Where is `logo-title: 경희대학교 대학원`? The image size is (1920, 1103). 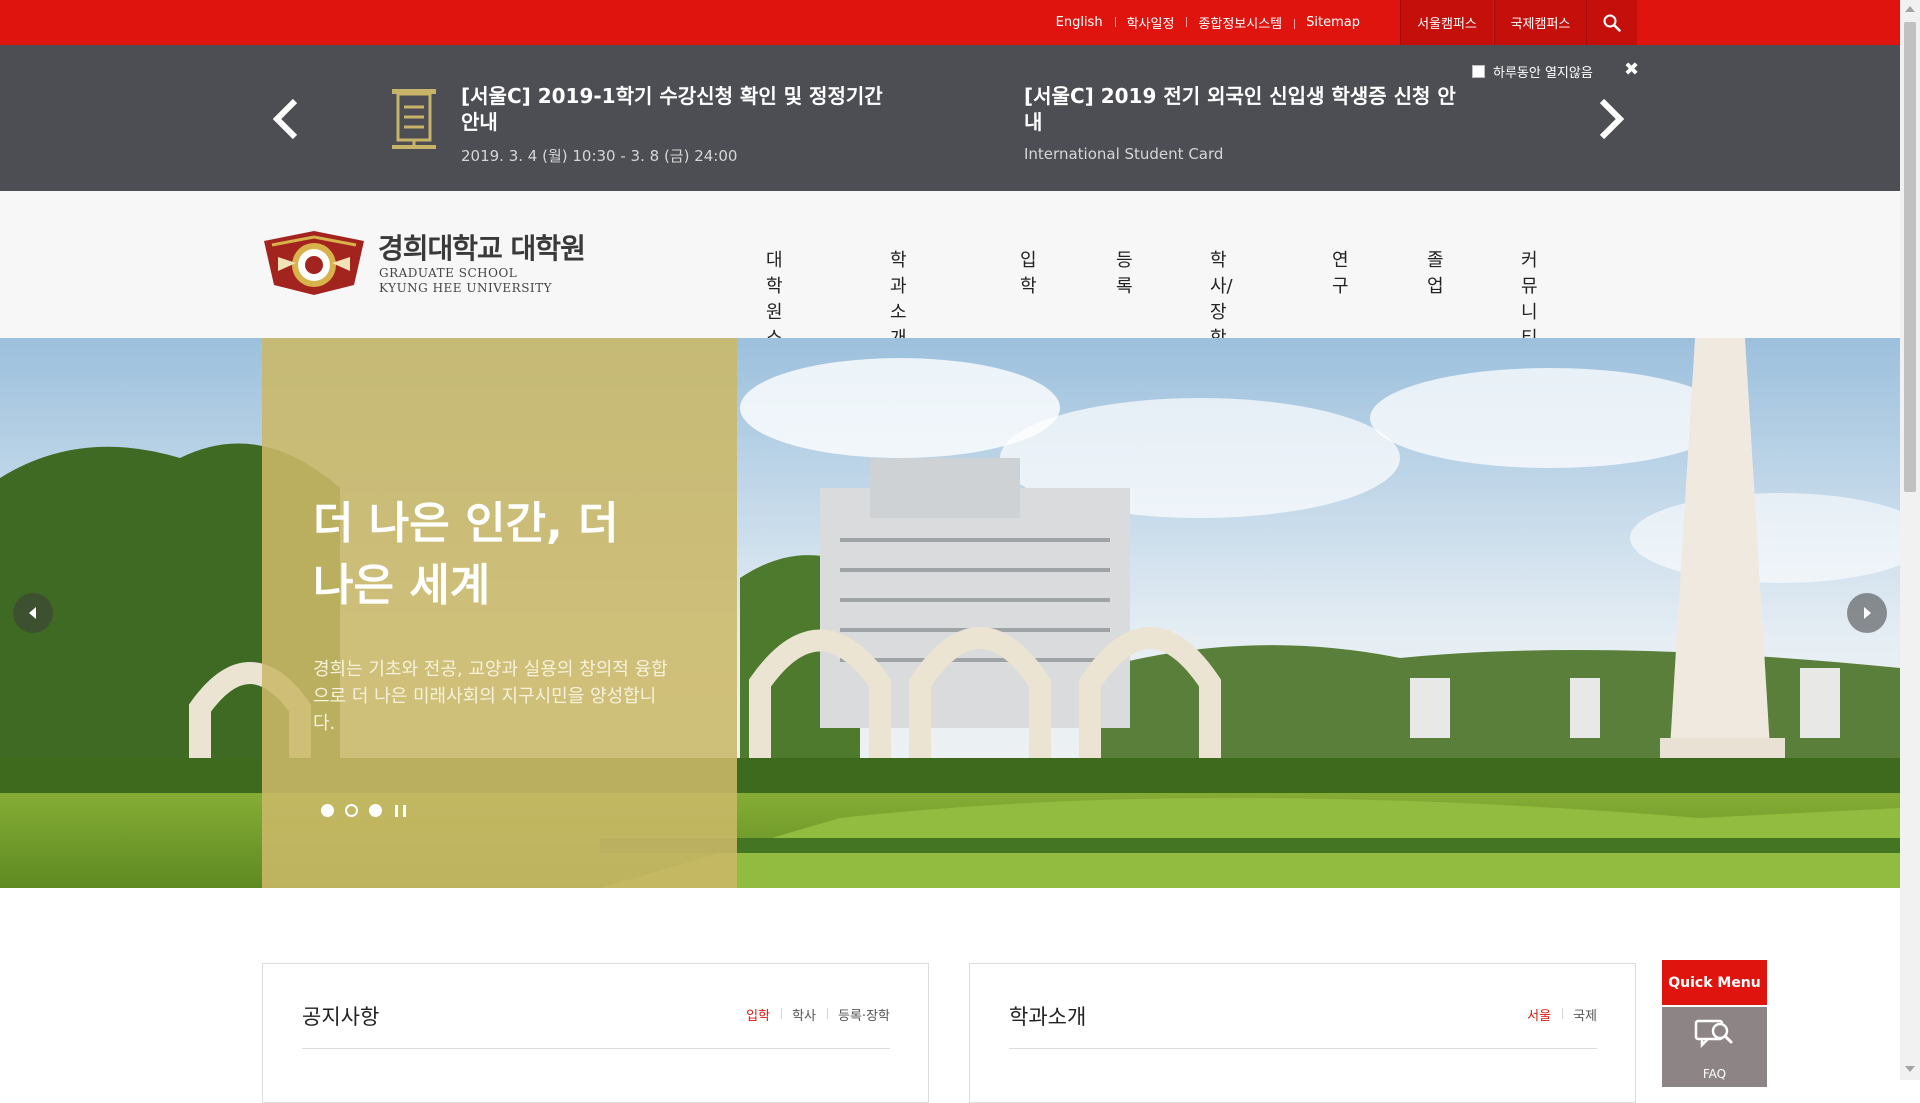
logo-title: 경희대학교 대학원 is located at coordinates (482, 247).